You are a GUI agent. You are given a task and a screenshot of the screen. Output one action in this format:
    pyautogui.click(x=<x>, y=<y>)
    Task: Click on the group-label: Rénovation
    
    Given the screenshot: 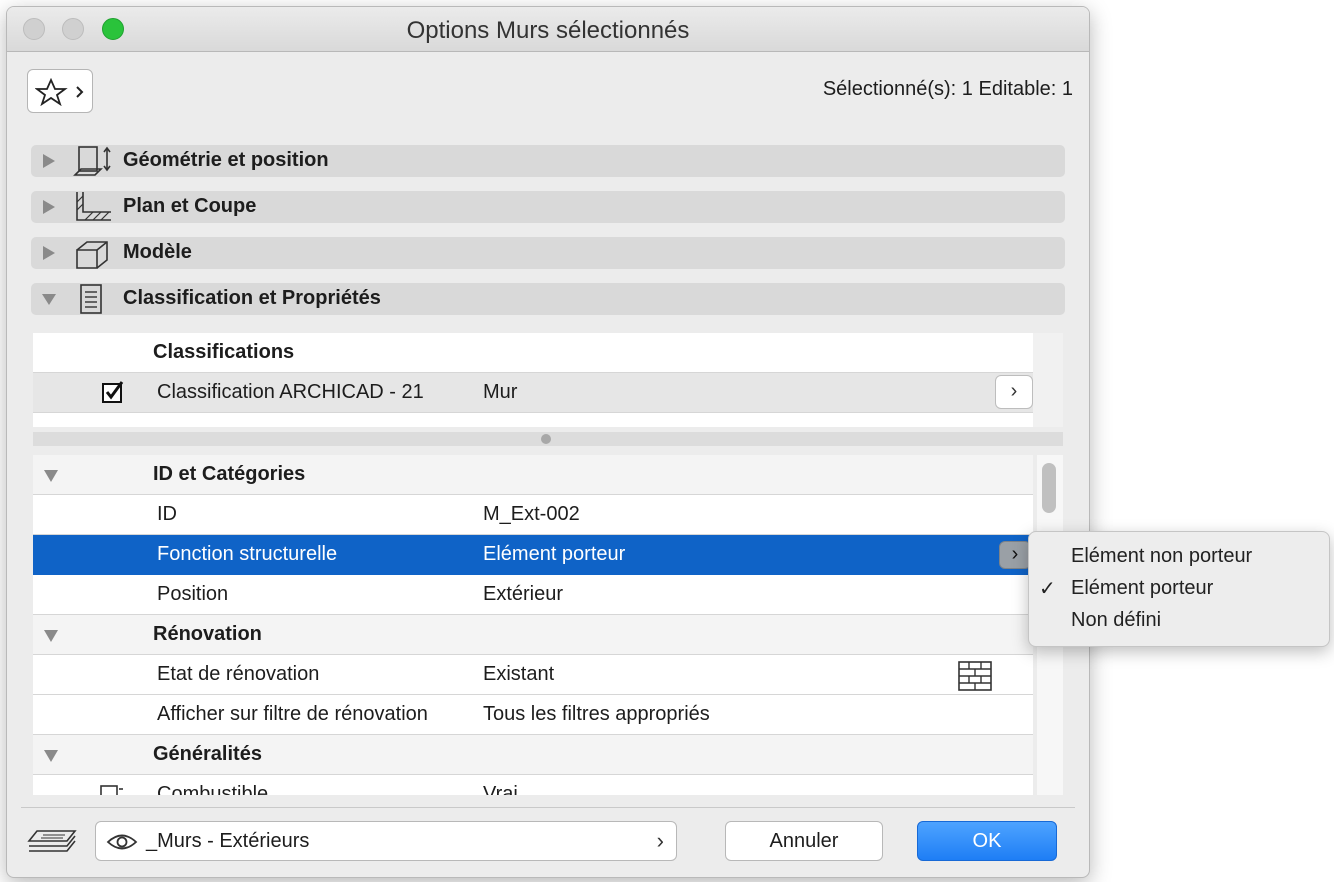 What is the action you would take?
    pyautogui.click(x=207, y=634)
    